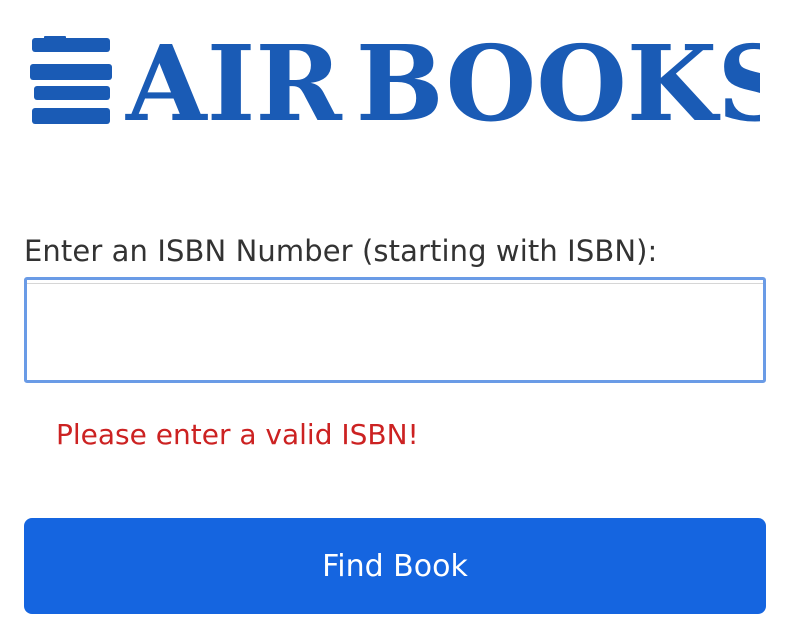 This screenshot has height=634, width=792. Describe the element at coordinates (234, 82) in the screenshot. I see `logo-text-air: AIR` at that location.